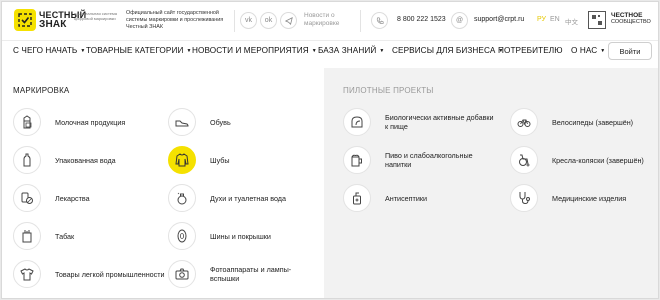 Image resolution: width=660 pixels, height=300 pixels. Describe the element at coordinates (541, 19) in the screenshot. I see `lang-ru: РУ` at that location.